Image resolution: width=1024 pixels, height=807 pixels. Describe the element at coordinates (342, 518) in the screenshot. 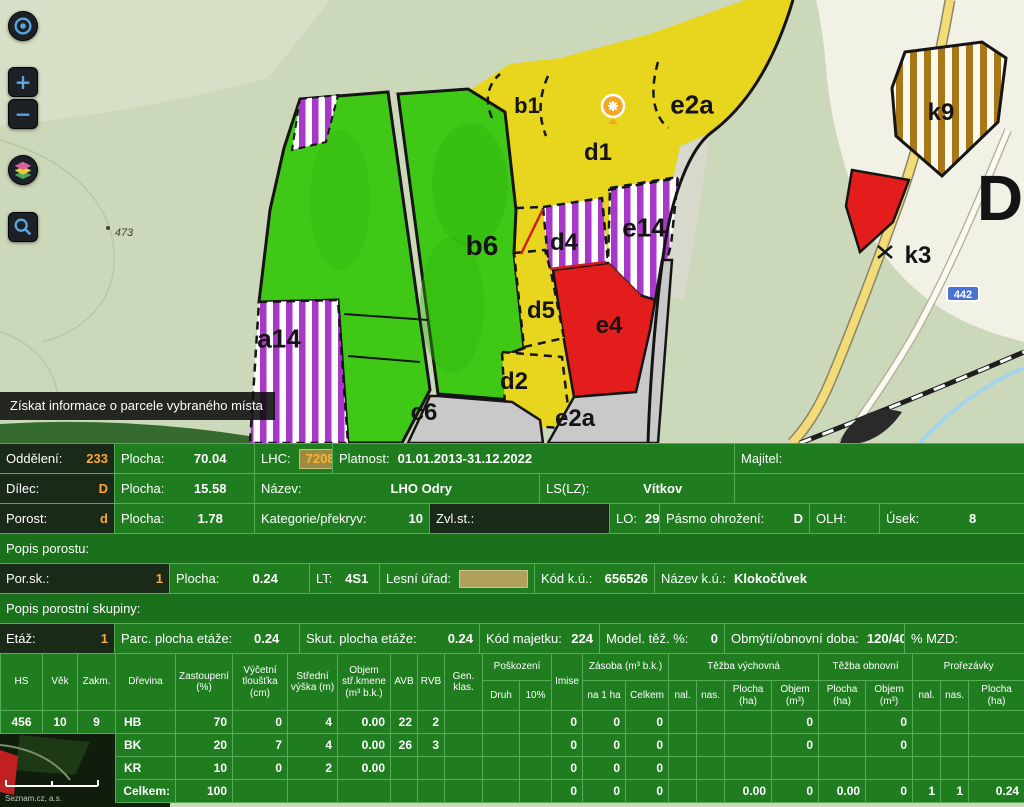

I see `field-kategorie: Kategorie/překryv: 10` at that location.